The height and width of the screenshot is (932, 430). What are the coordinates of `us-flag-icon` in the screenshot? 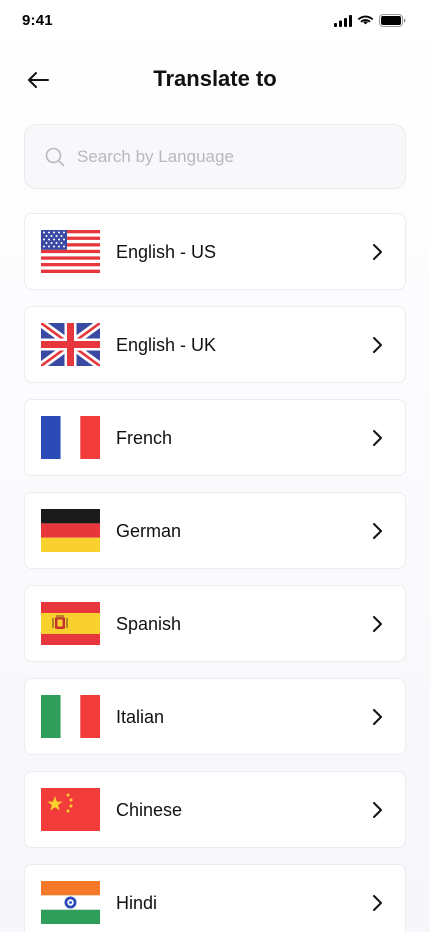 It's located at (70, 251).